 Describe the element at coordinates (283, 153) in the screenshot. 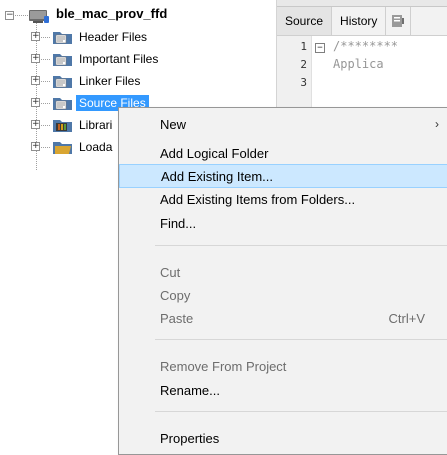

I see `menu-item-add-logical-folder: Add Logical Folder` at that location.